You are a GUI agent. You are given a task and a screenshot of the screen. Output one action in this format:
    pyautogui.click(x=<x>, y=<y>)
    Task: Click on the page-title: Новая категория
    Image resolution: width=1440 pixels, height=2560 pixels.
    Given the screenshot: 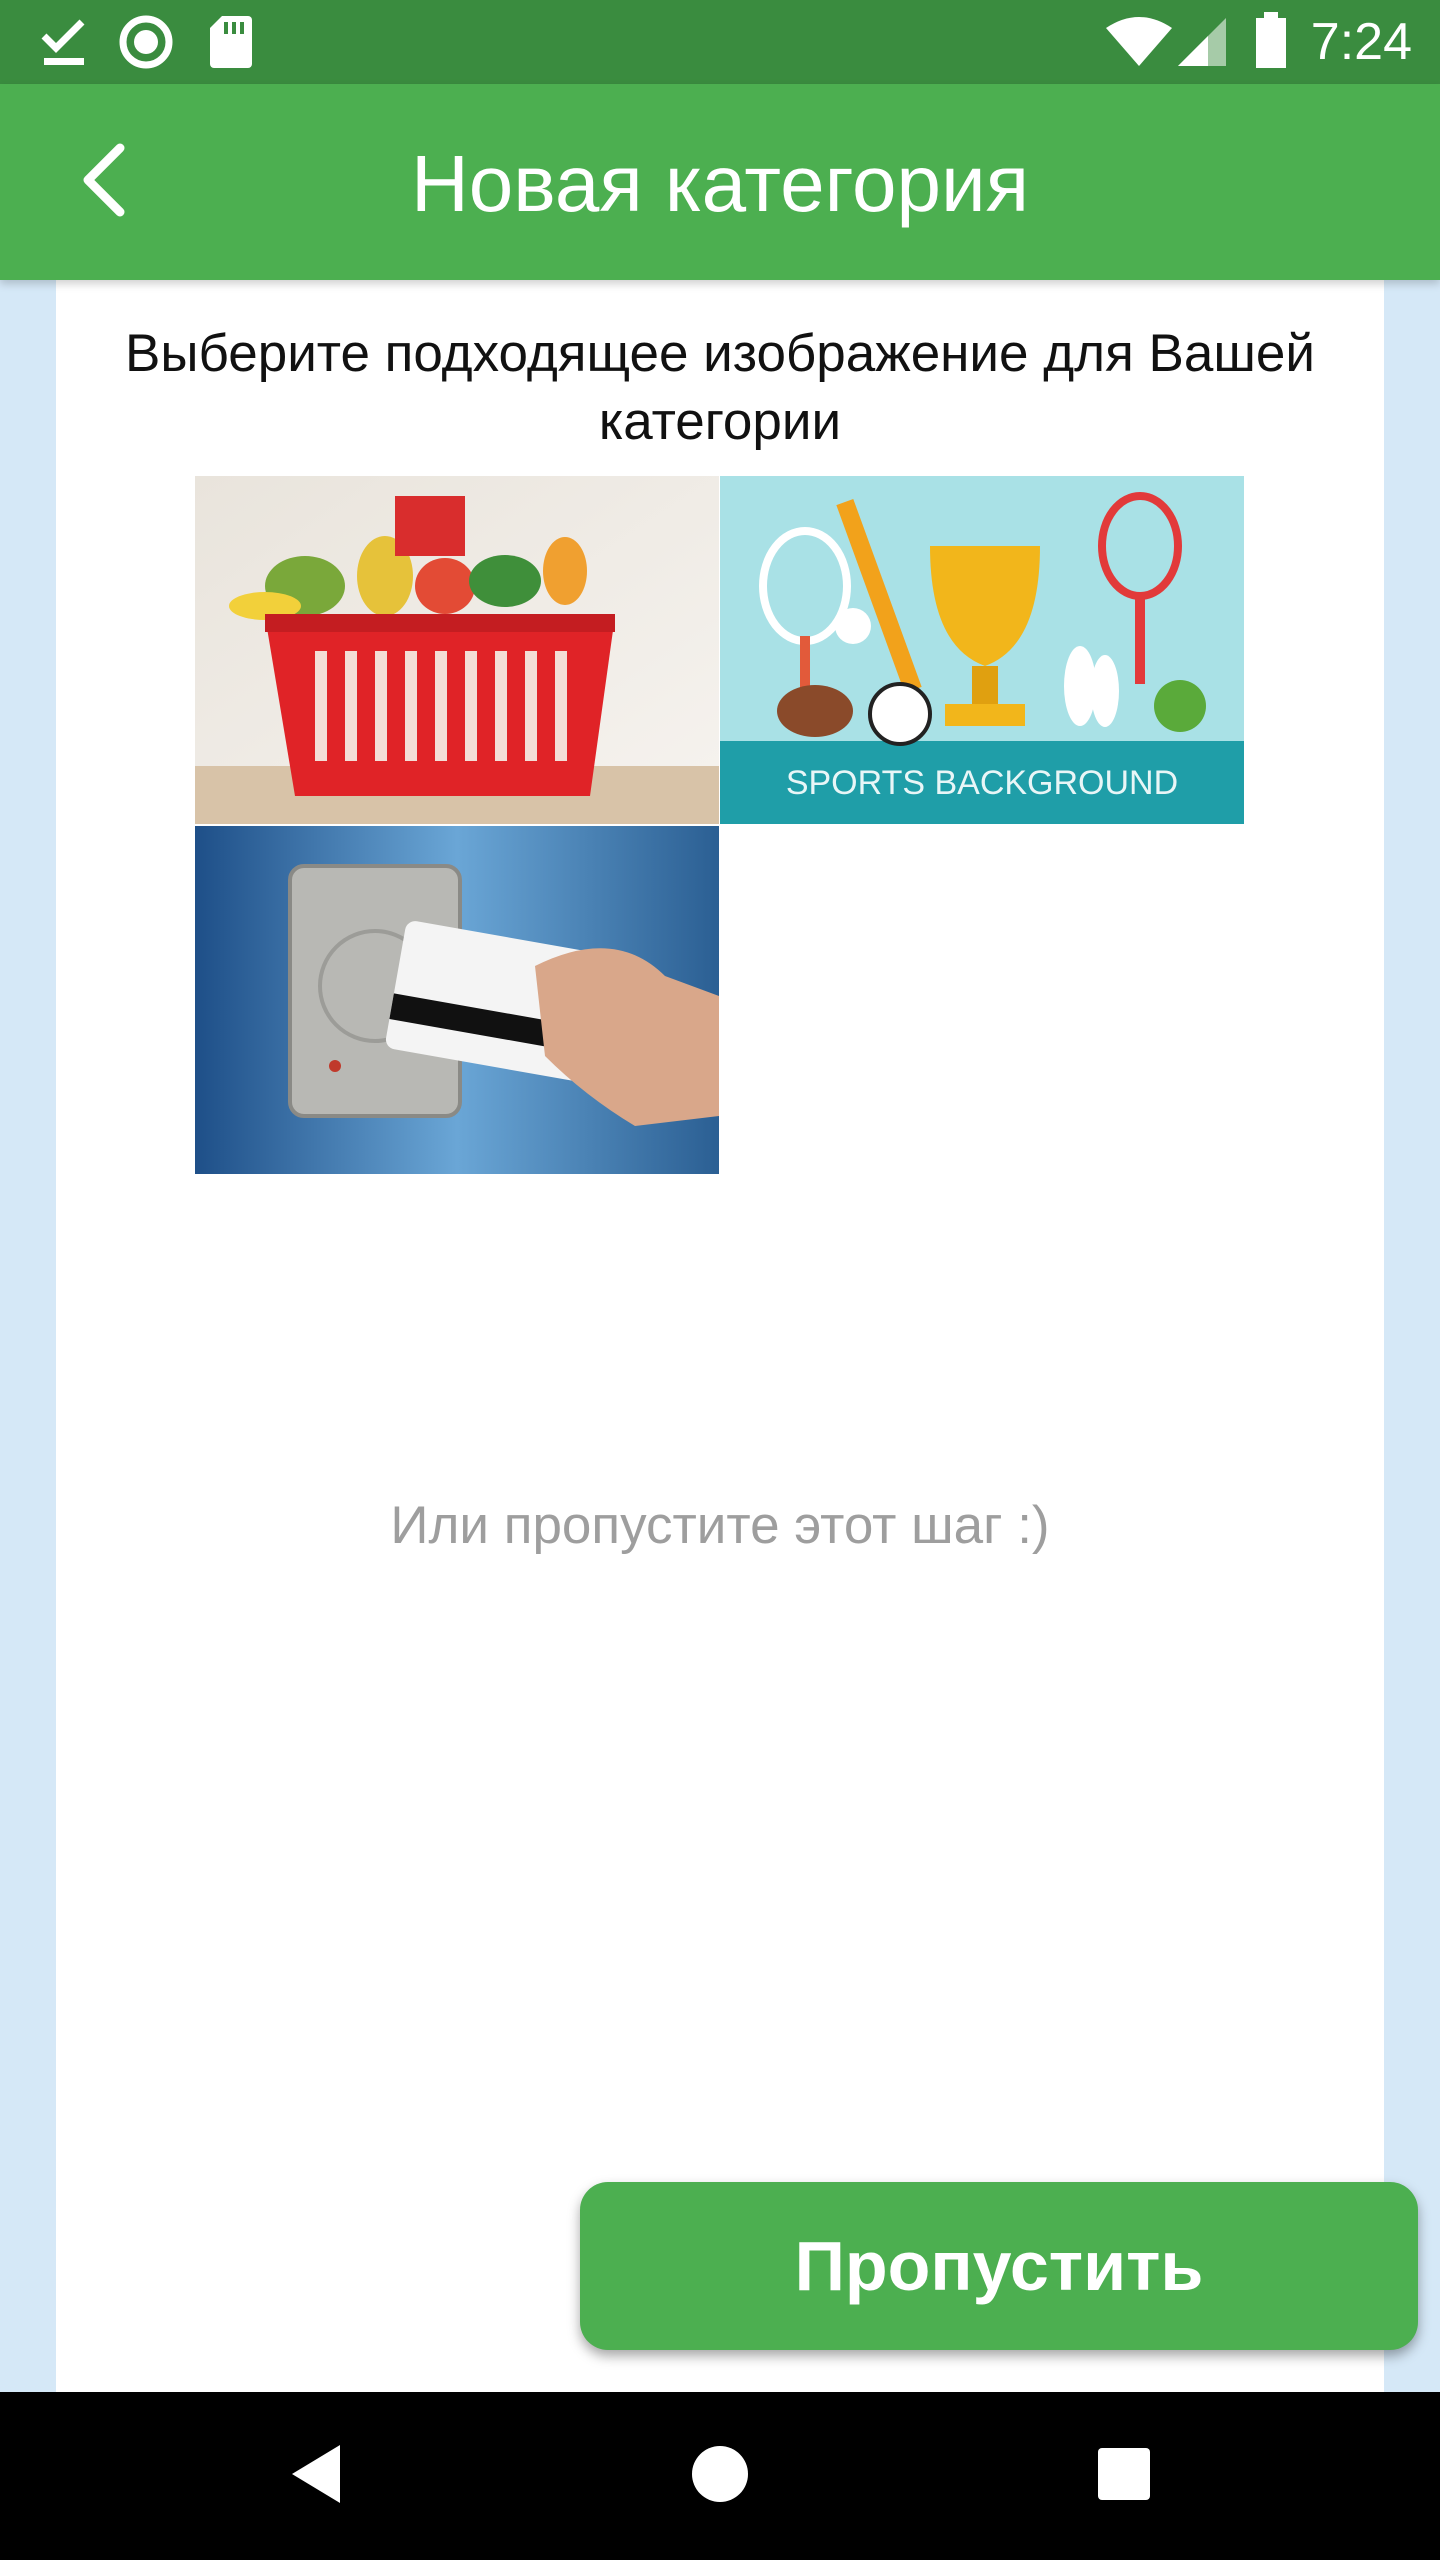 What is the action you would take?
    pyautogui.click(x=720, y=183)
    